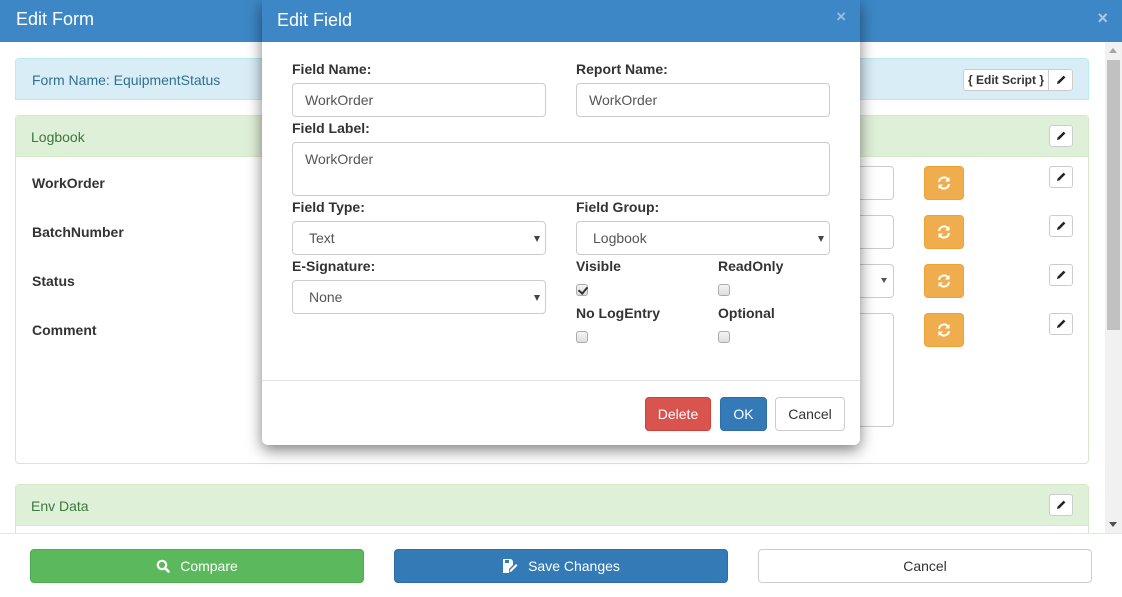 Image resolution: width=1122 pixels, height=597 pixels. Describe the element at coordinates (724, 337) in the screenshot. I see `optional-checkbox` at that location.